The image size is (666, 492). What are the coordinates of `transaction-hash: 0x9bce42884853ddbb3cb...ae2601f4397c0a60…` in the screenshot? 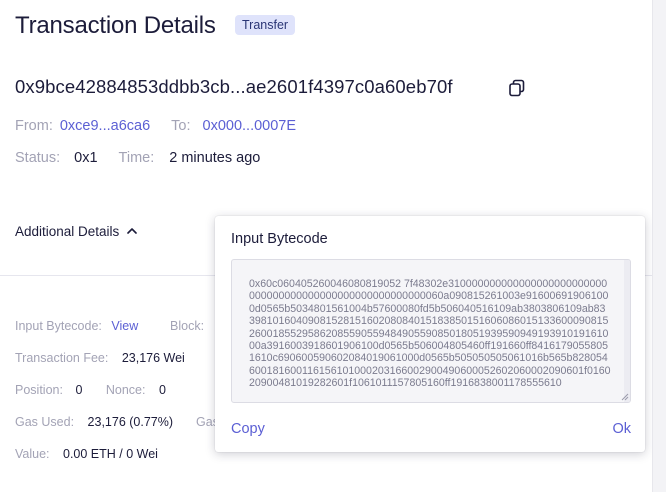 It's located at (234, 86).